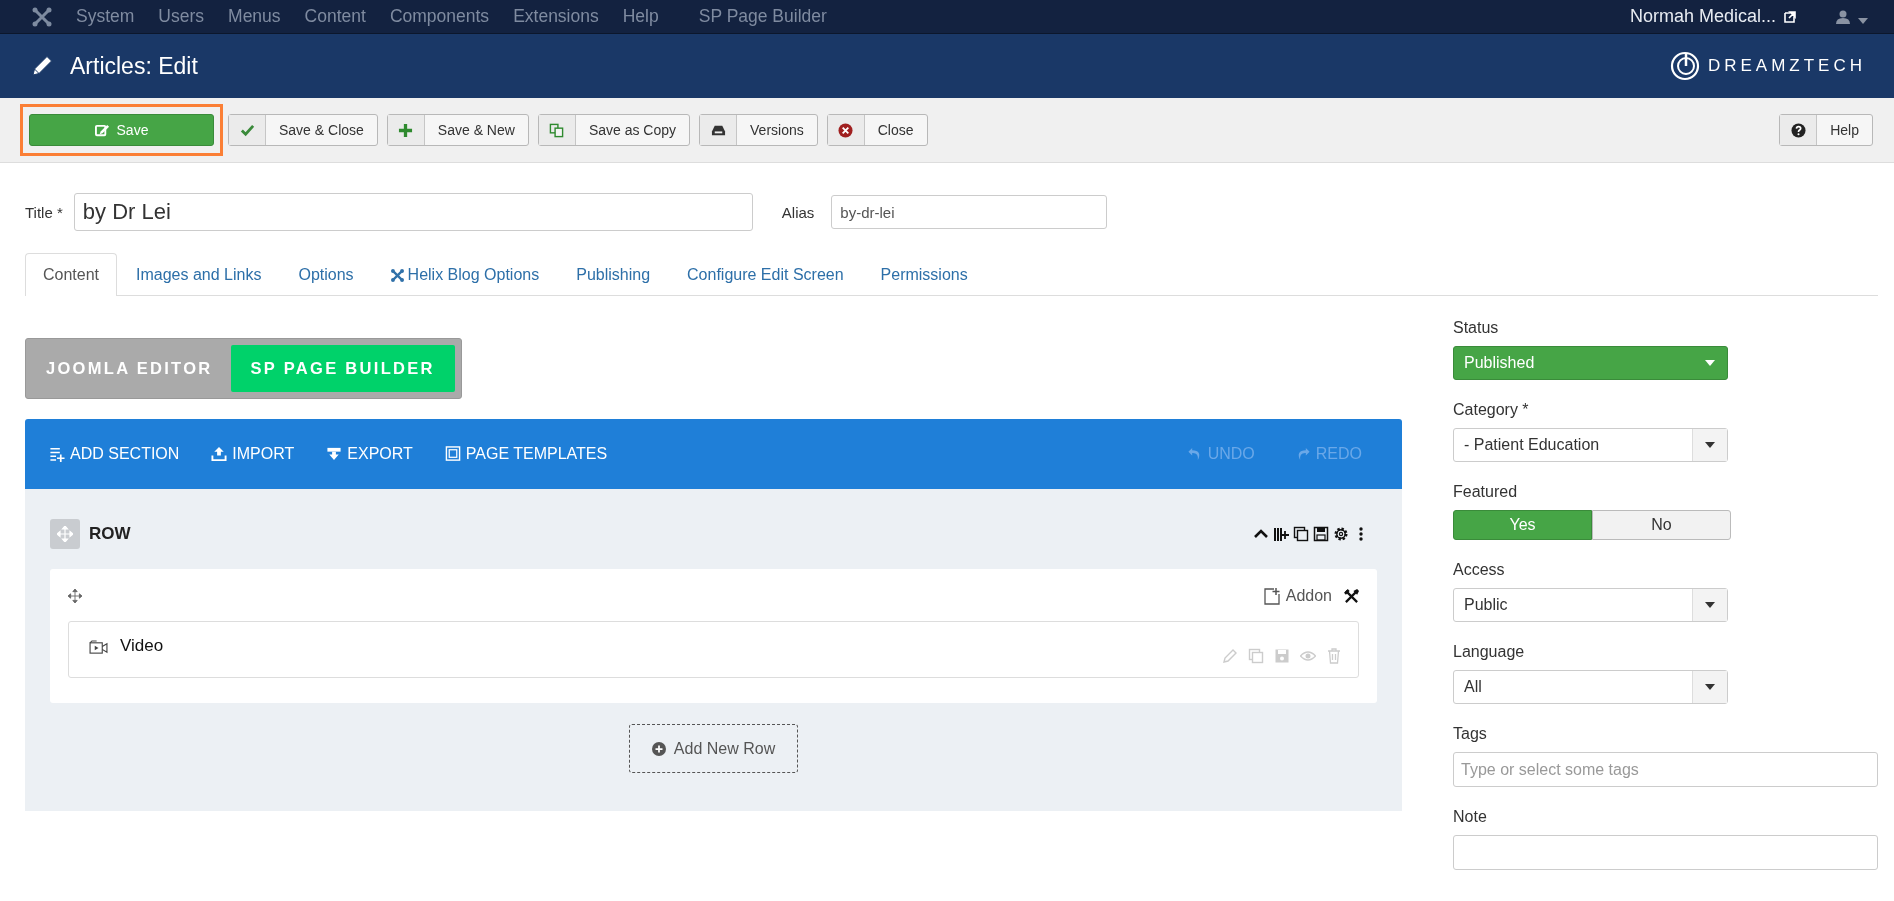 Image resolution: width=1894 pixels, height=901 pixels. I want to click on builder-action: EXPORT, so click(369, 454).